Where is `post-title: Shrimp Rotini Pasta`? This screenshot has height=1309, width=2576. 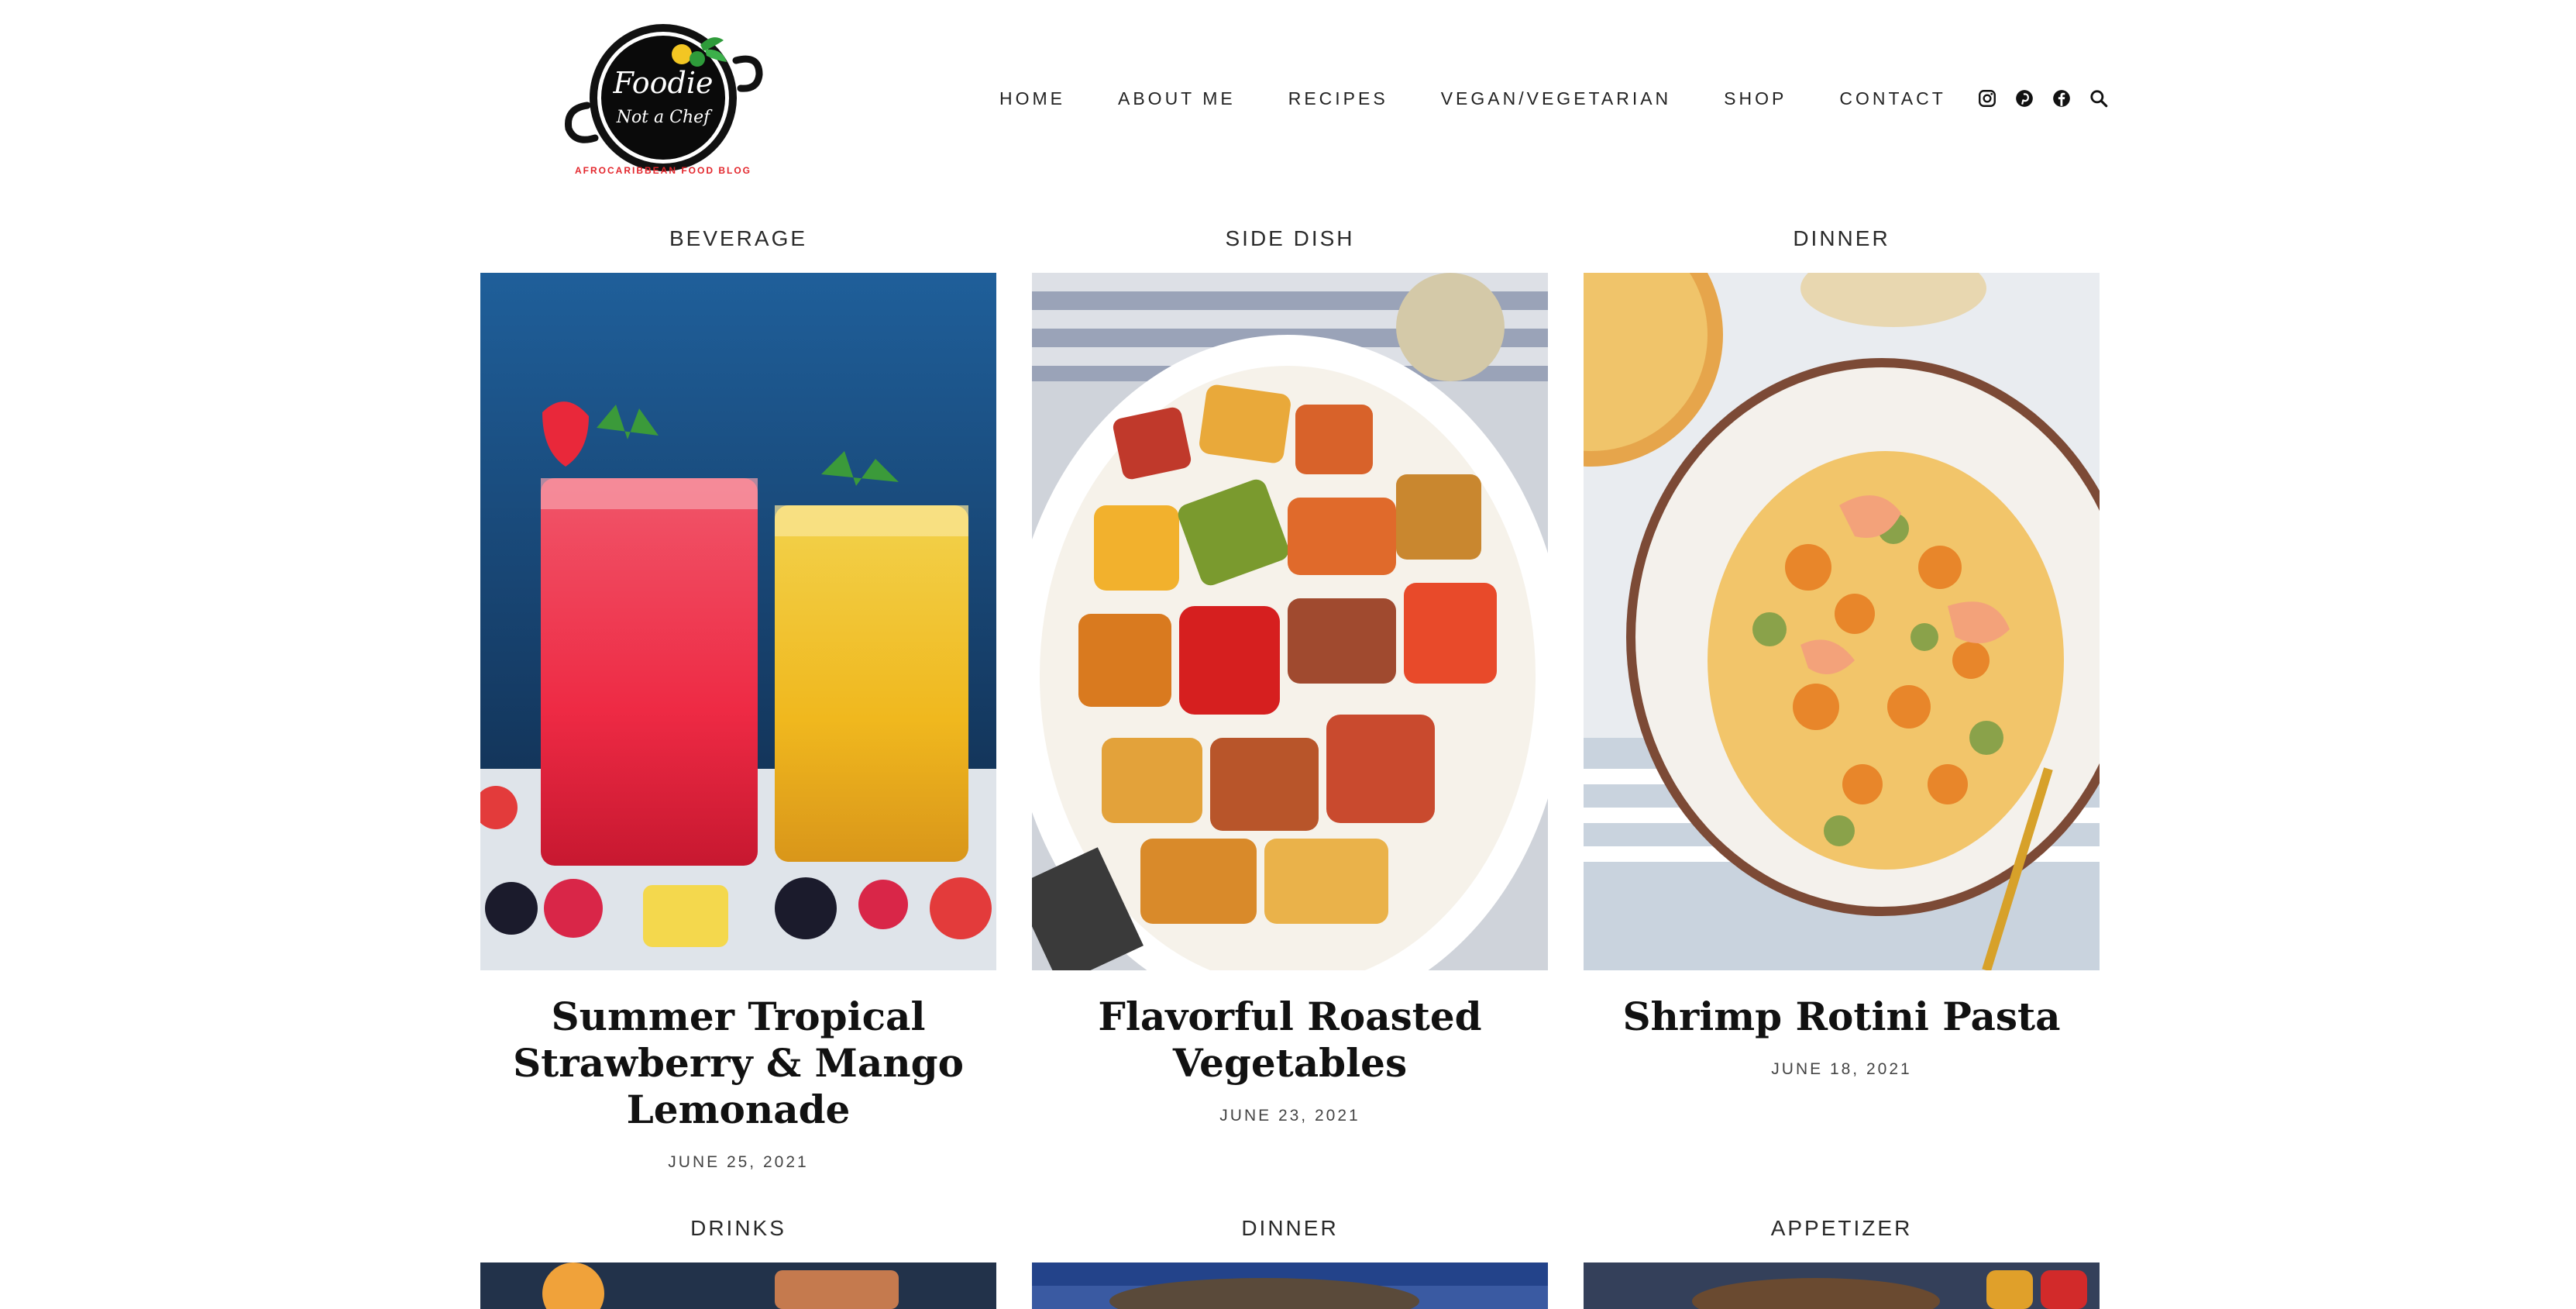 post-title: Shrimp Rotini Pasta is located at coordinates (1841, 1017).